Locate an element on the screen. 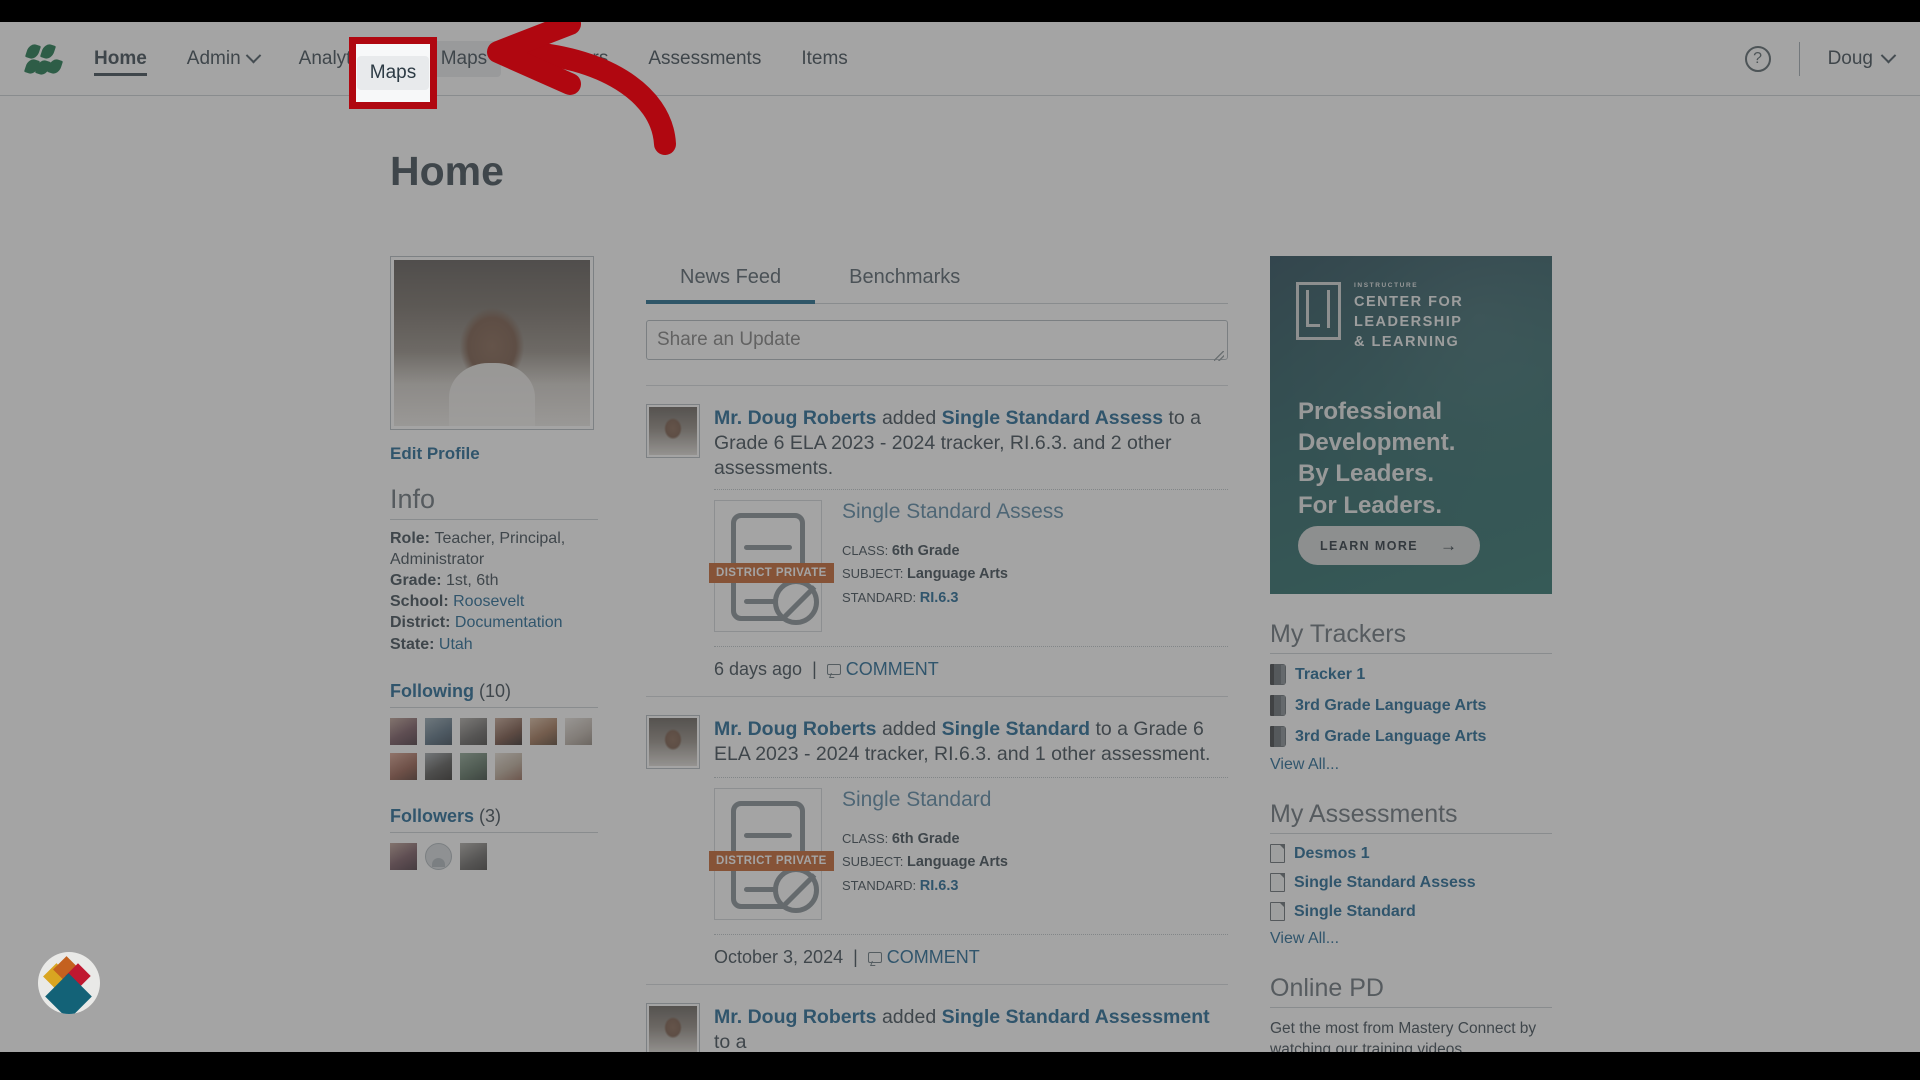 This screenshot has width=1920, height=1080. avatar-placeholder-icon is located at coordinates (438, 856).